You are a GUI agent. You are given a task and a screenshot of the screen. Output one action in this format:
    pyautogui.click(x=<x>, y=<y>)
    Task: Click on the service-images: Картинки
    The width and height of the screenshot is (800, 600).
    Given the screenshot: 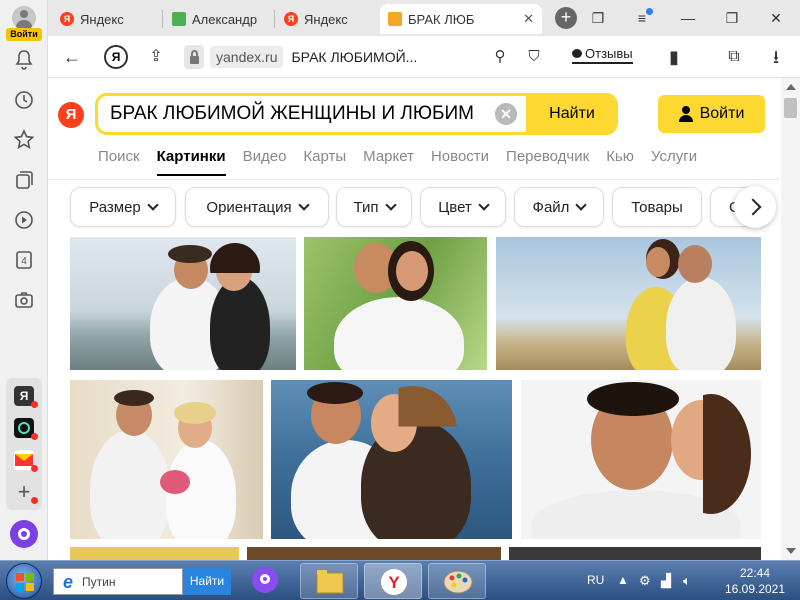 What is the action you would take?
    pyautogui.click(x=191, y=162)
    